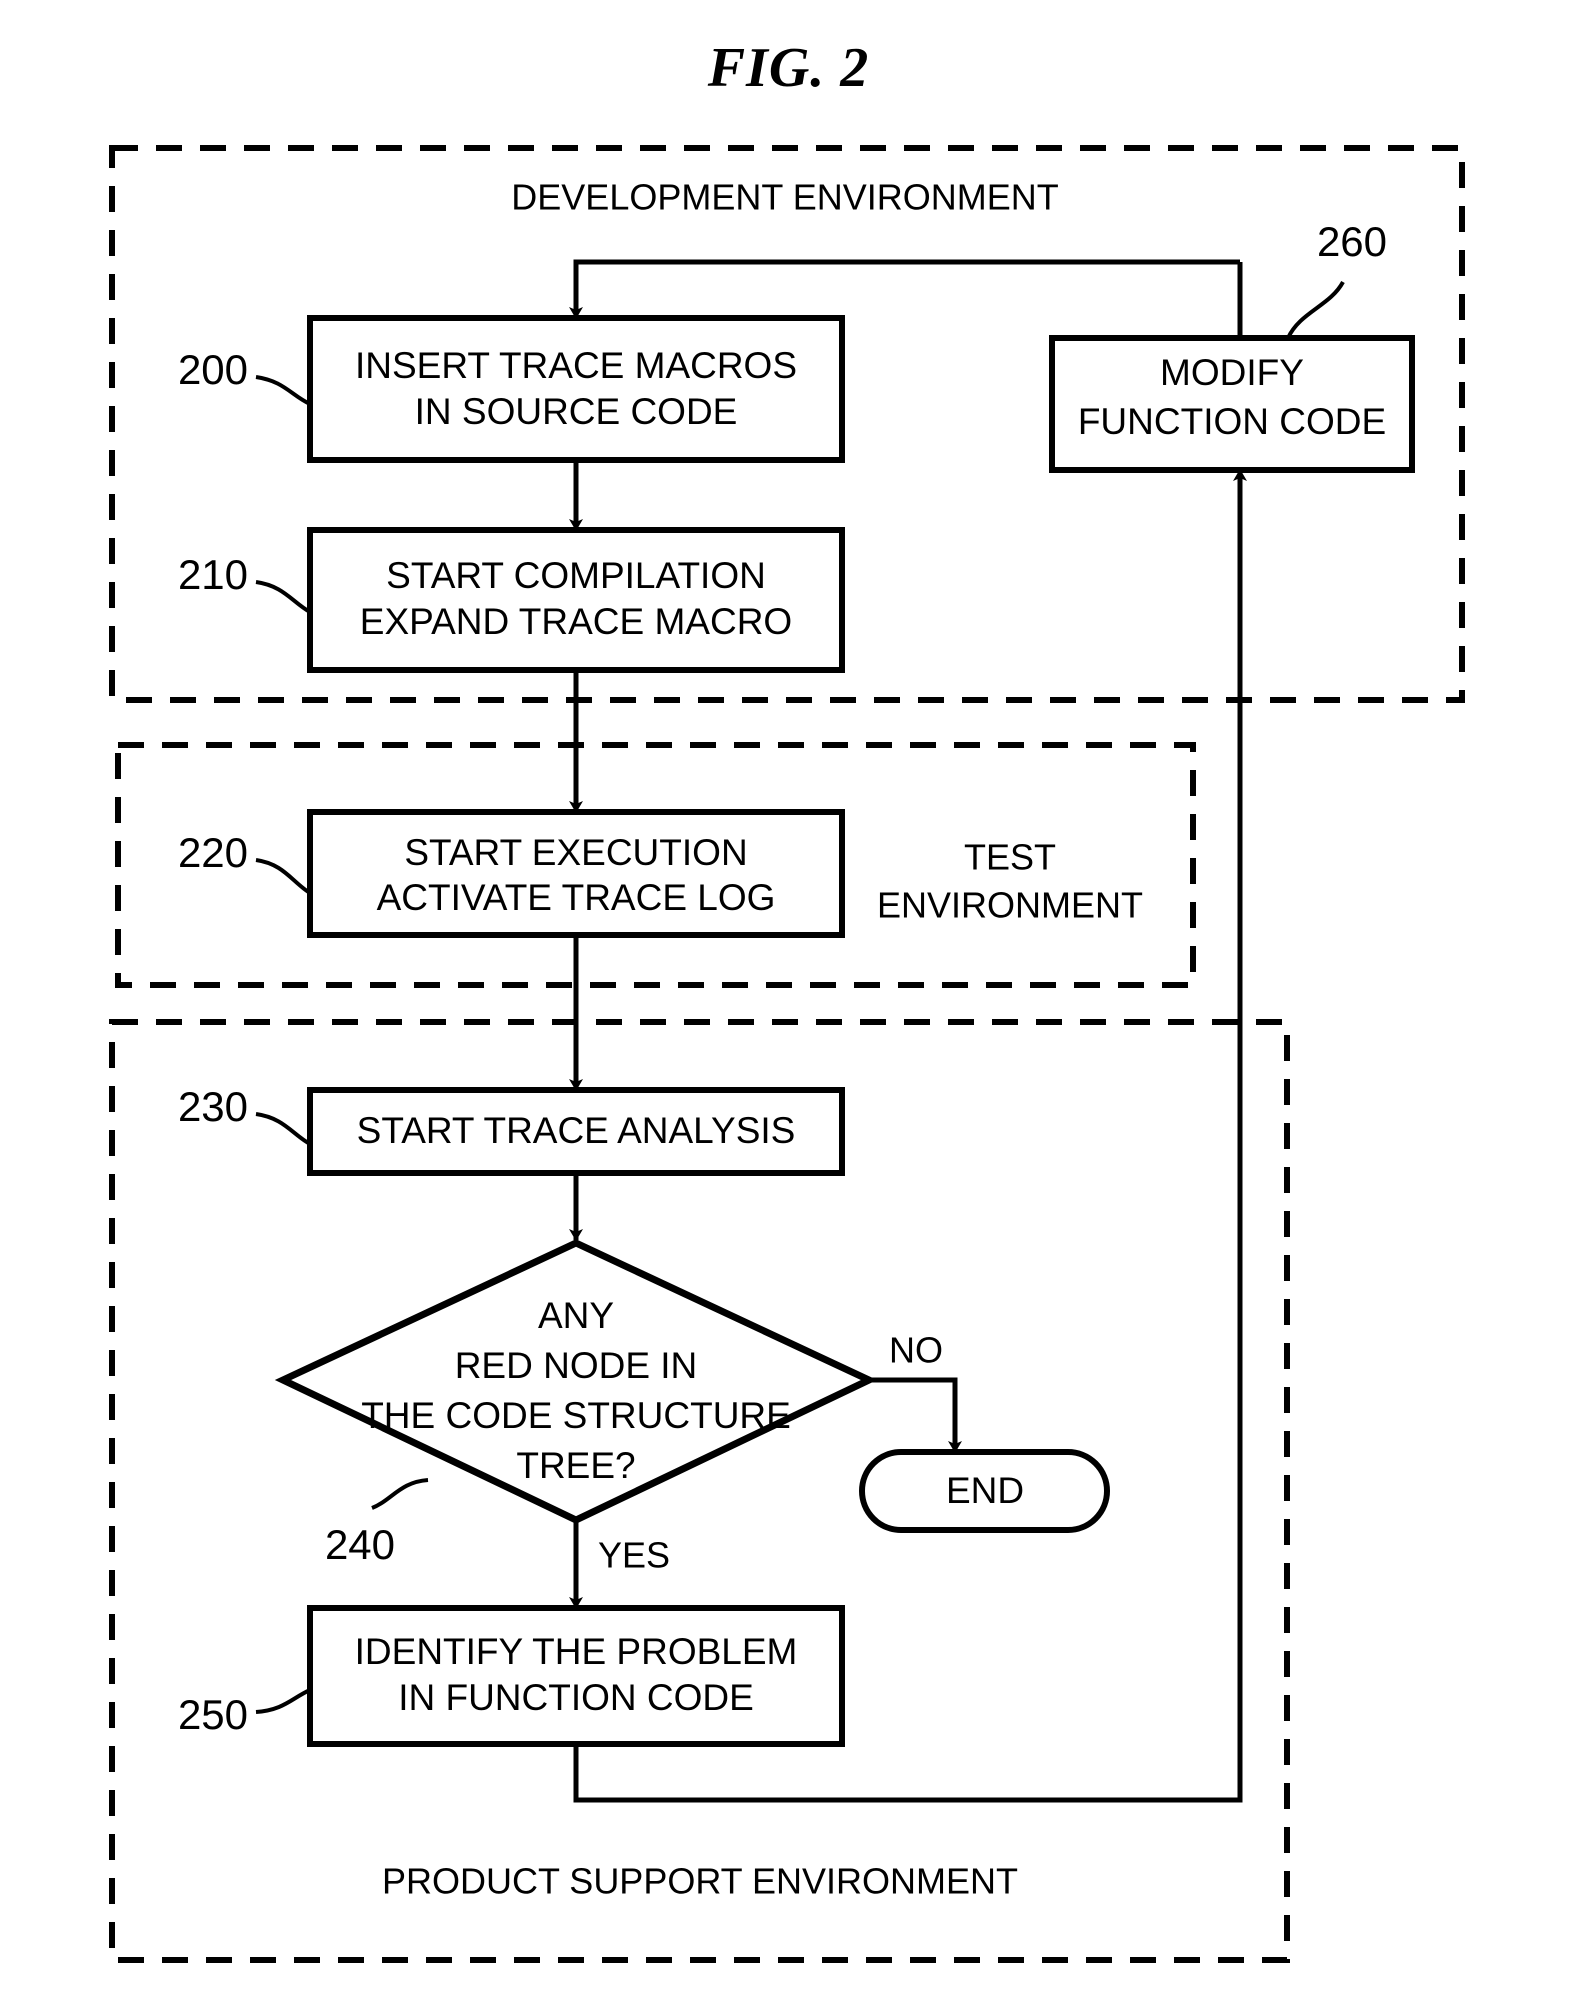 This screenshot has height=1993, width=1577. What do you see at coordinates (904, 289) in the screenshot?
I see `connector-modify-to-insert` at bounding box center [904, 289].